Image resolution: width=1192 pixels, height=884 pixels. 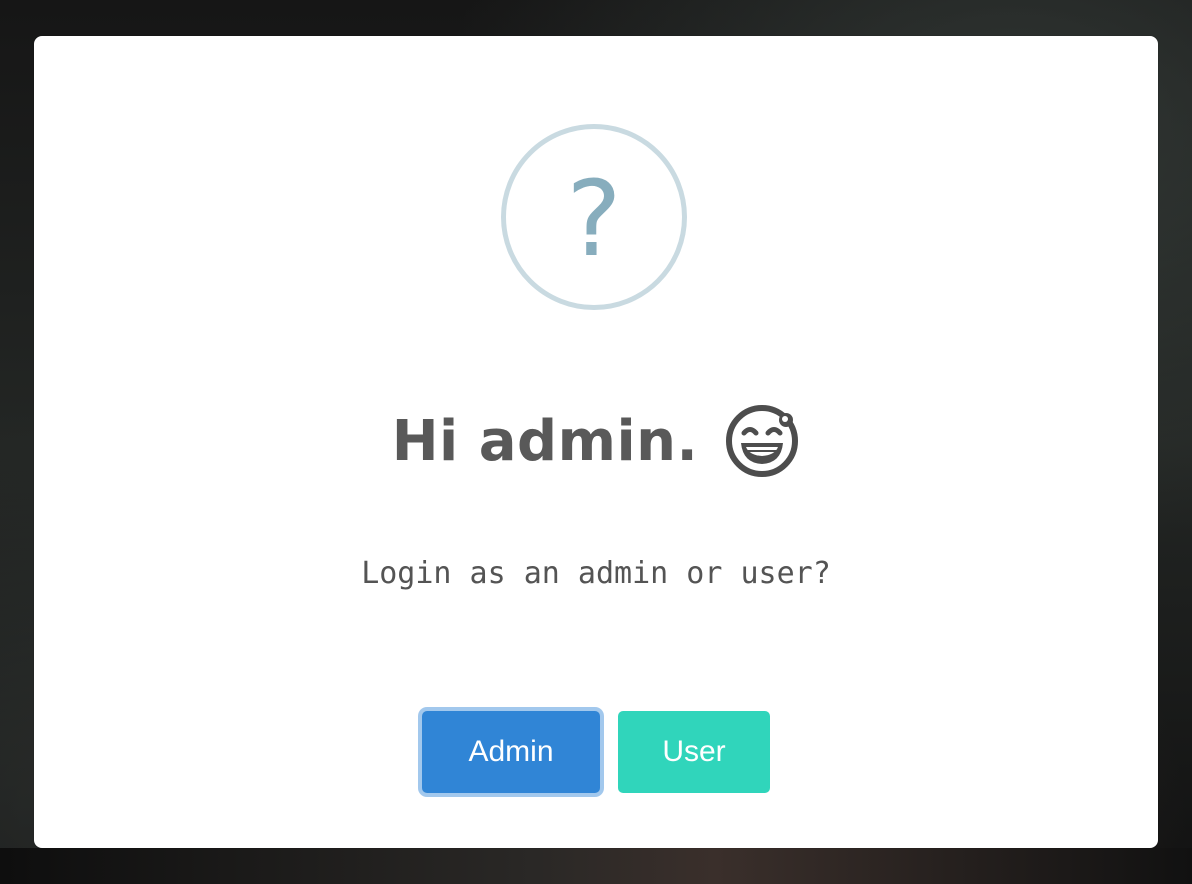 I want to click on question-mark-glyph: ?, so click(x=594, y=219).